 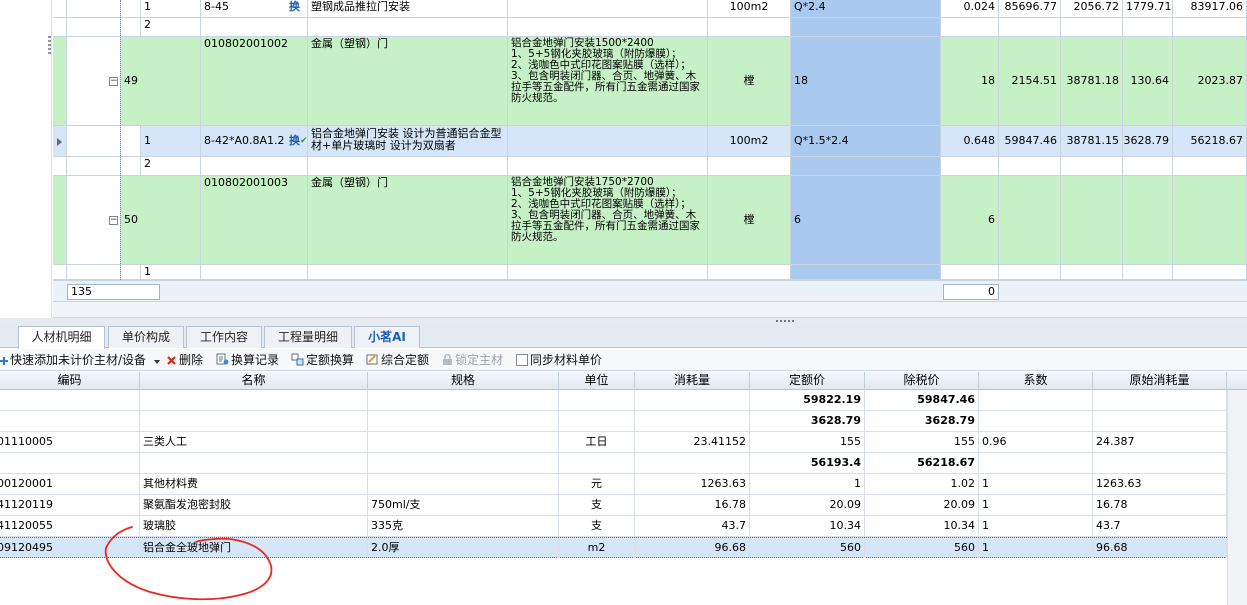 What do you see at coordinates (247, 360) in the screenshot?
I see `swap-record-button: 换算记录` at bounding box center [247, 360].